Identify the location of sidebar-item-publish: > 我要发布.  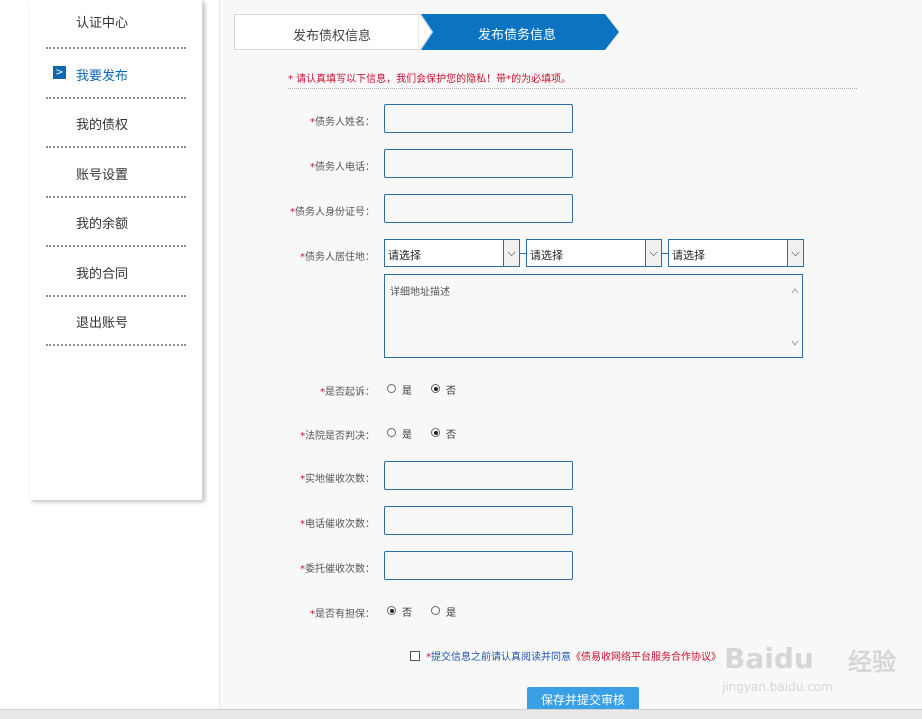
(116, 74).